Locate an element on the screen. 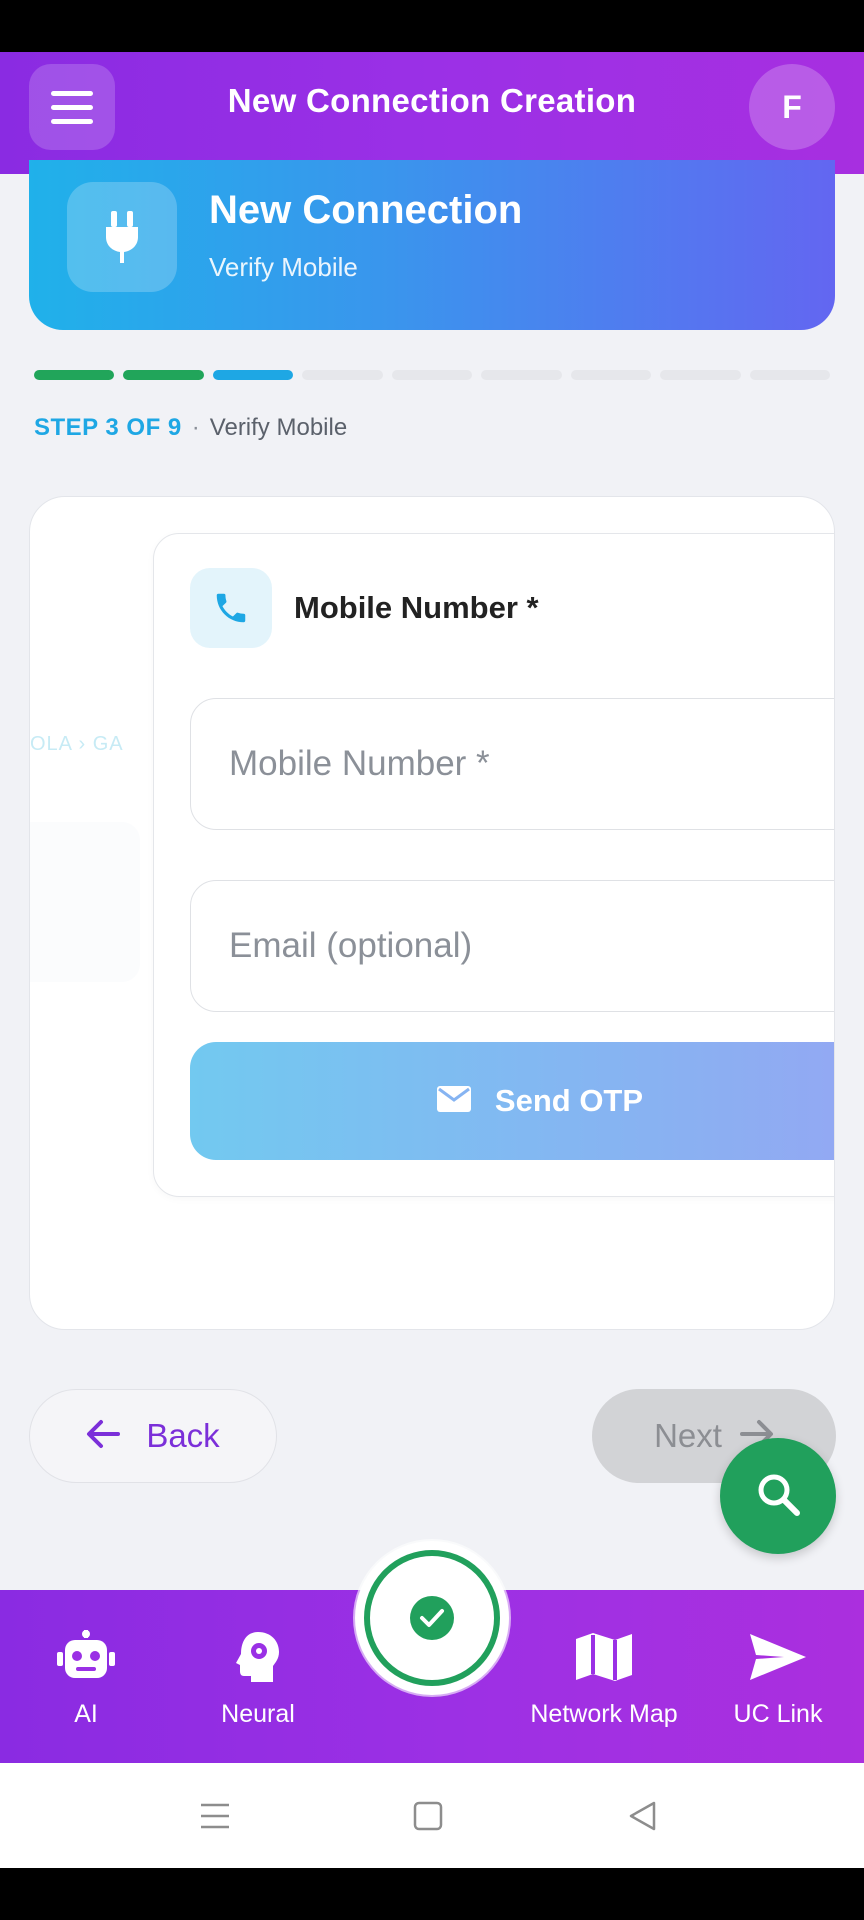  search-icon is located at coordinates (778, 1496).